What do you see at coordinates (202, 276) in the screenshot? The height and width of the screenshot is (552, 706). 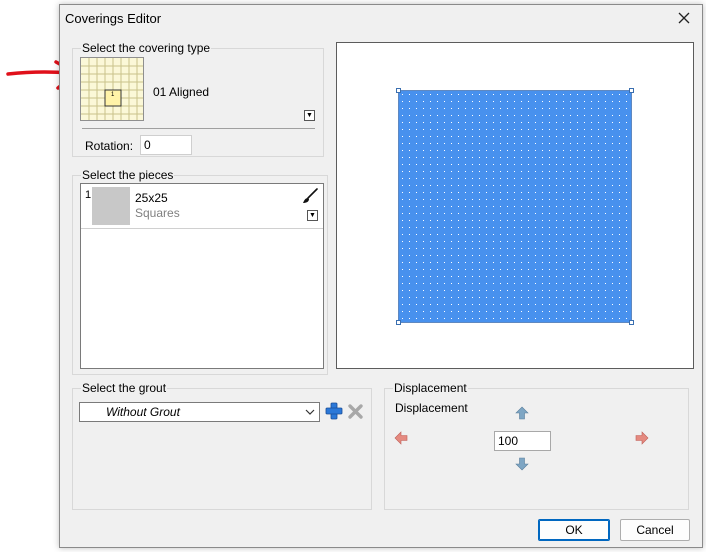 I see `pieces-list: 1 25x25 Squares ▼` at bounding box center [202, 276].